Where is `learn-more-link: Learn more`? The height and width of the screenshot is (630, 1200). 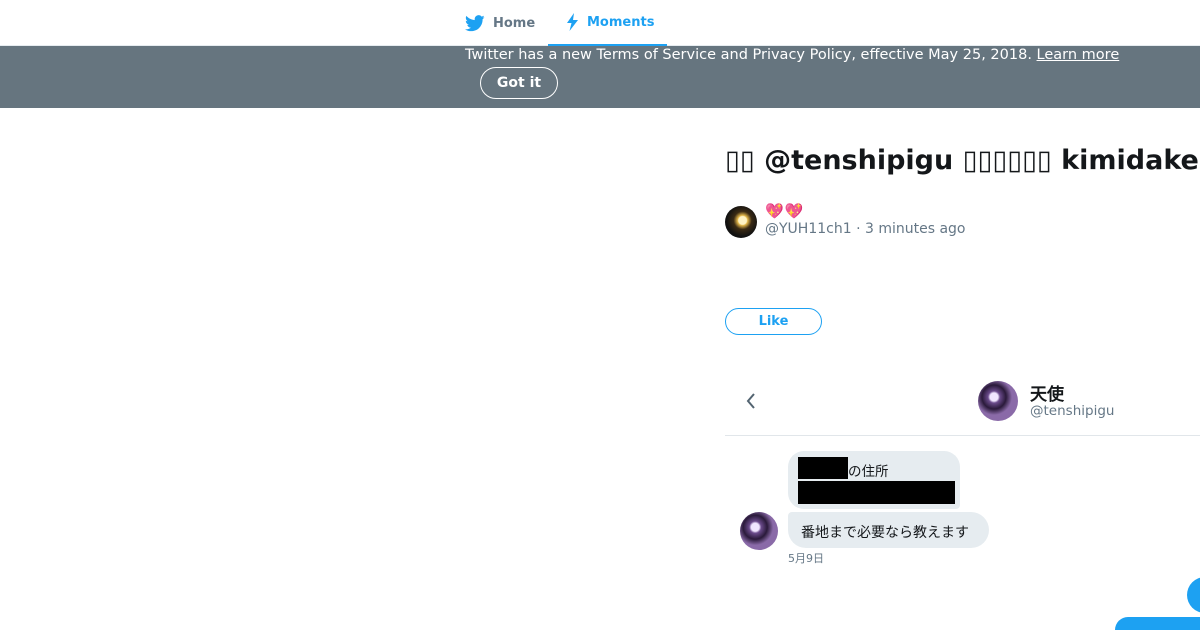
learn-more-link: Learn more is located at coordinates (1078, 55).